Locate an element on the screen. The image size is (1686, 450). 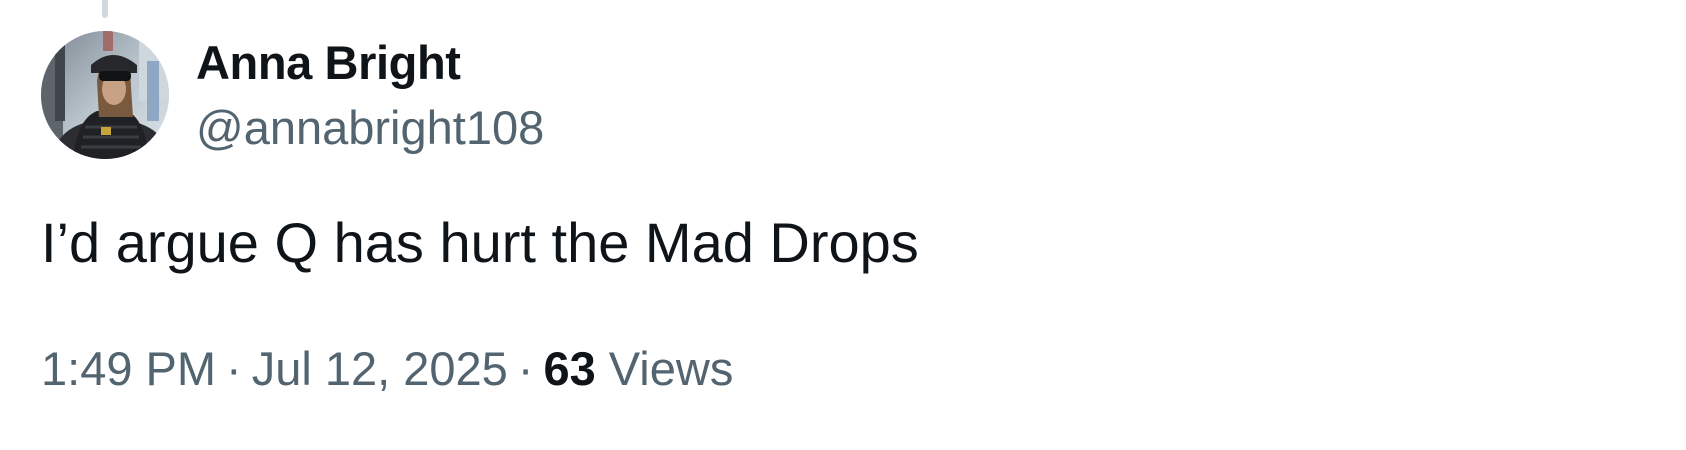
tweet-text: I’d argue Q has hurt the Mad Drops is located at coordinates (480, 242).